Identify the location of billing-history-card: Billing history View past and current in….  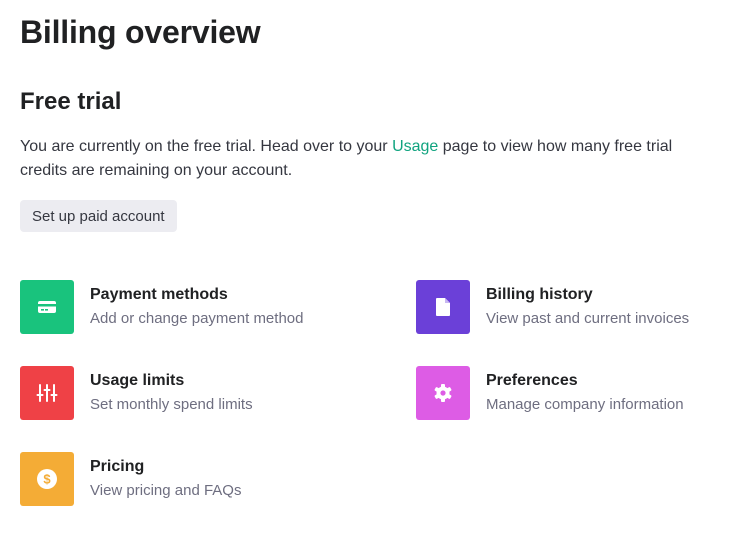
(576, 308).